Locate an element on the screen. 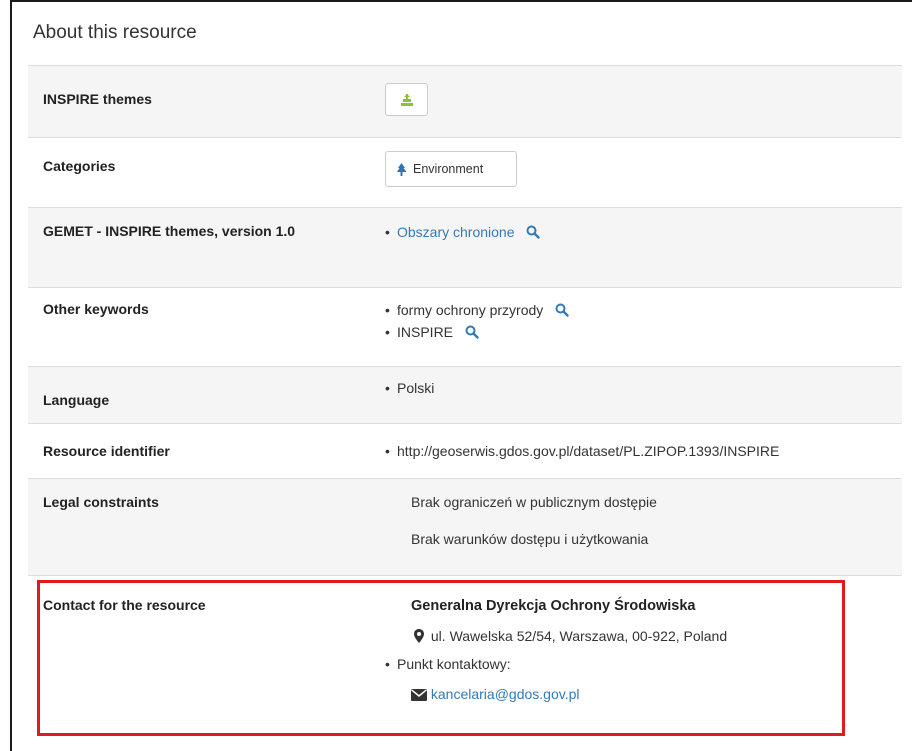 The height and width of the screenshot is (751, 912). row-categories: Categories Environment is located at coordinates (465, 172).